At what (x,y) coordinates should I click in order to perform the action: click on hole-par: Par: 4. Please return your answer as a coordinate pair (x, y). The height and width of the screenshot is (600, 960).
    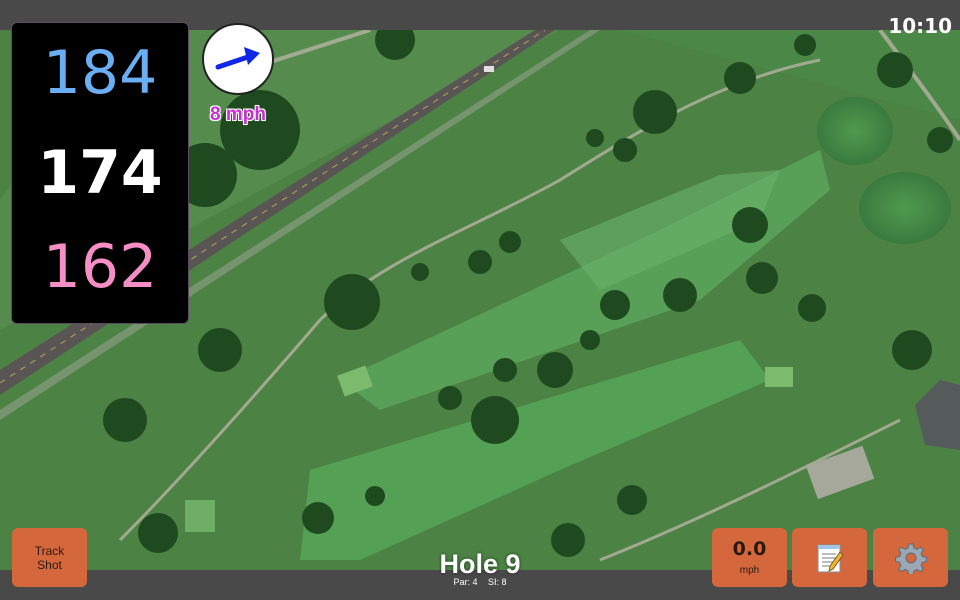
    Looking at the image, I should click on (465, 582).